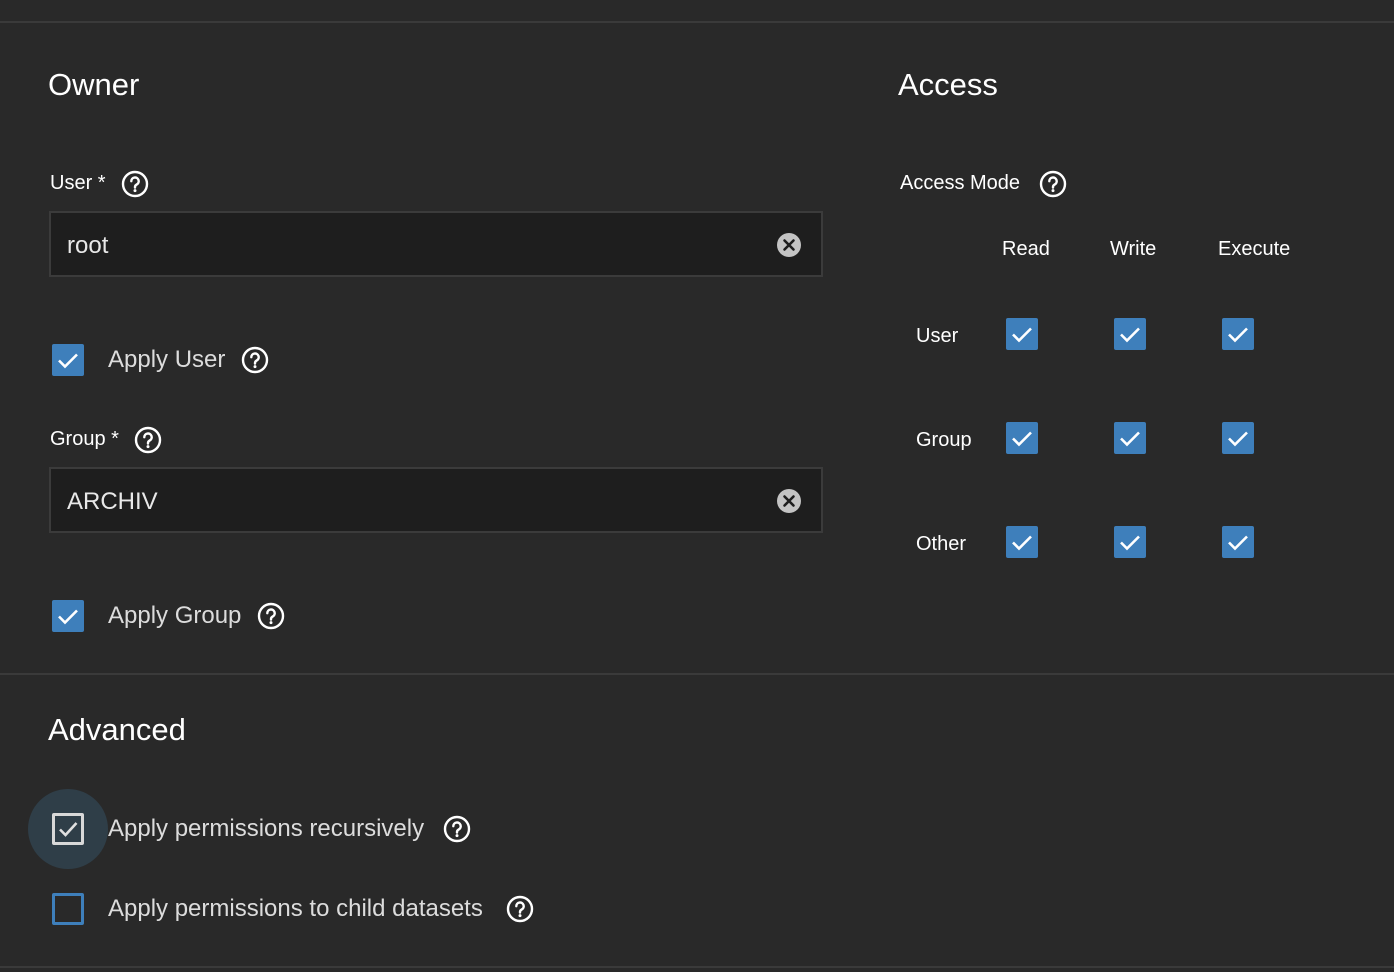 Image resolution: width=1394 pixels, height=972 pixels. I want to click on apply-group-help-icon, so click(271, 616).